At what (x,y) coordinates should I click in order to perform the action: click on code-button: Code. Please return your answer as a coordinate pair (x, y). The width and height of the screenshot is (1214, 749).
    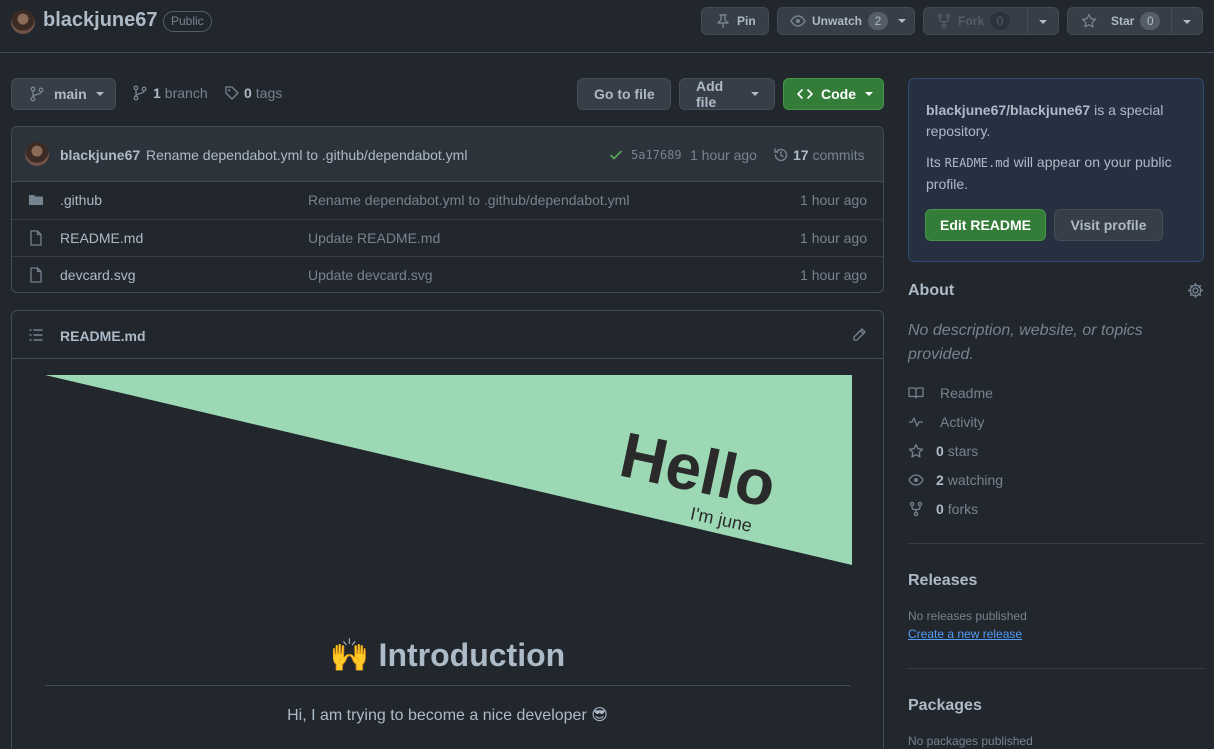
    Looking at the image, I should click on (833, 94).